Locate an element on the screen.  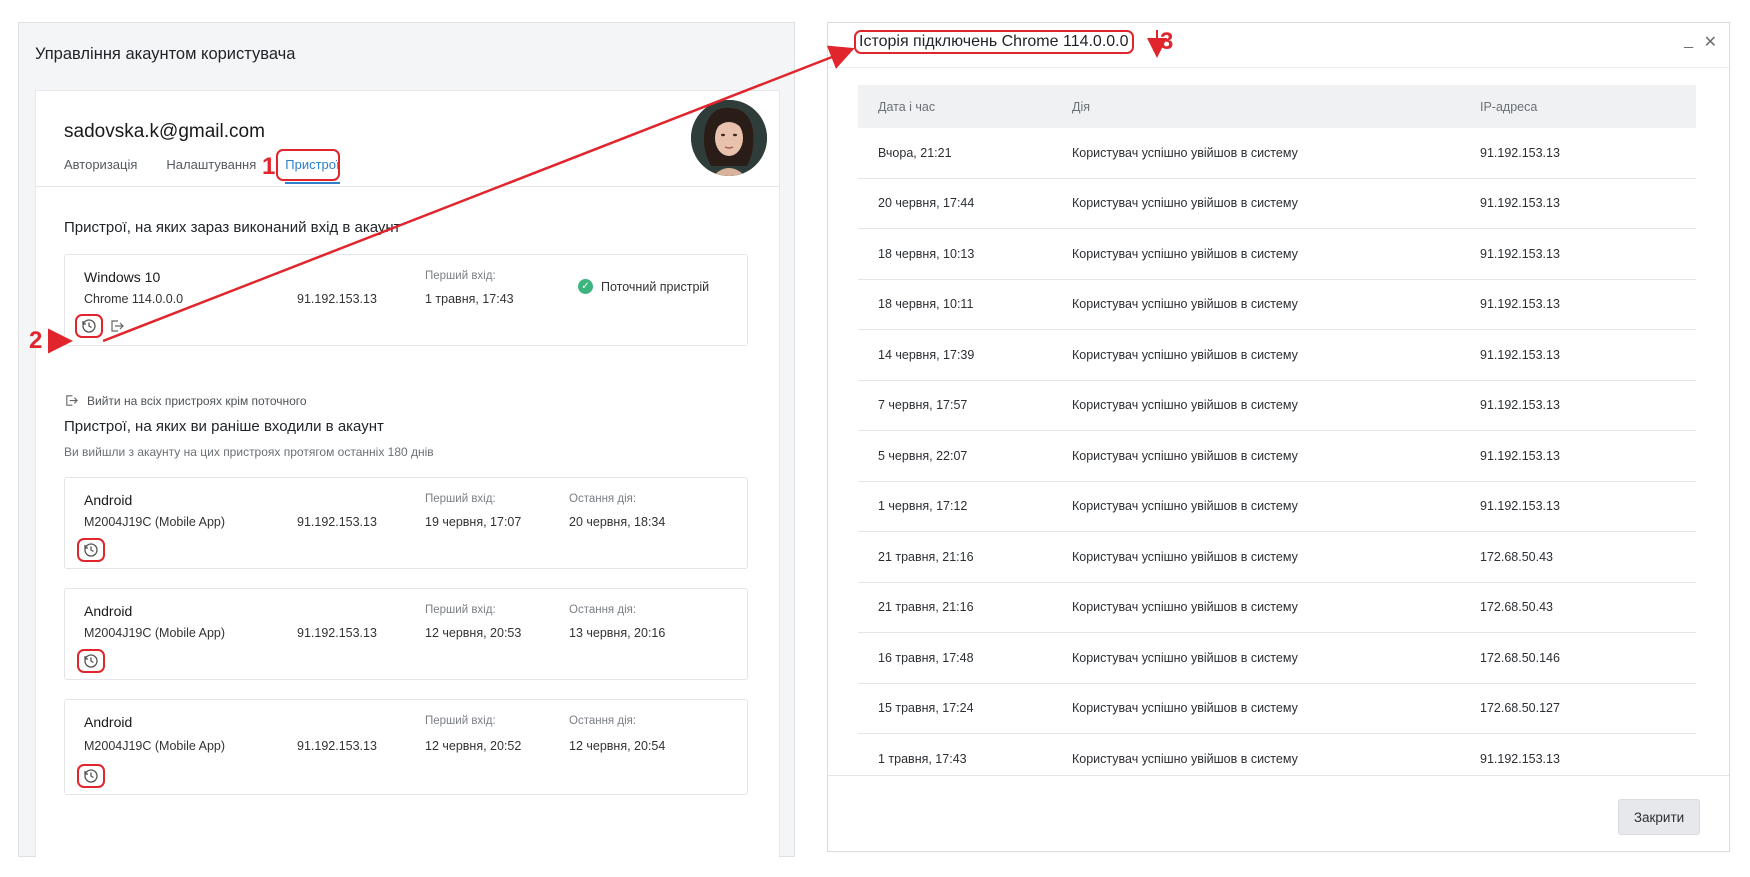
account-email: sadovska.k@gmail.com is located at coordinates (164, 131).